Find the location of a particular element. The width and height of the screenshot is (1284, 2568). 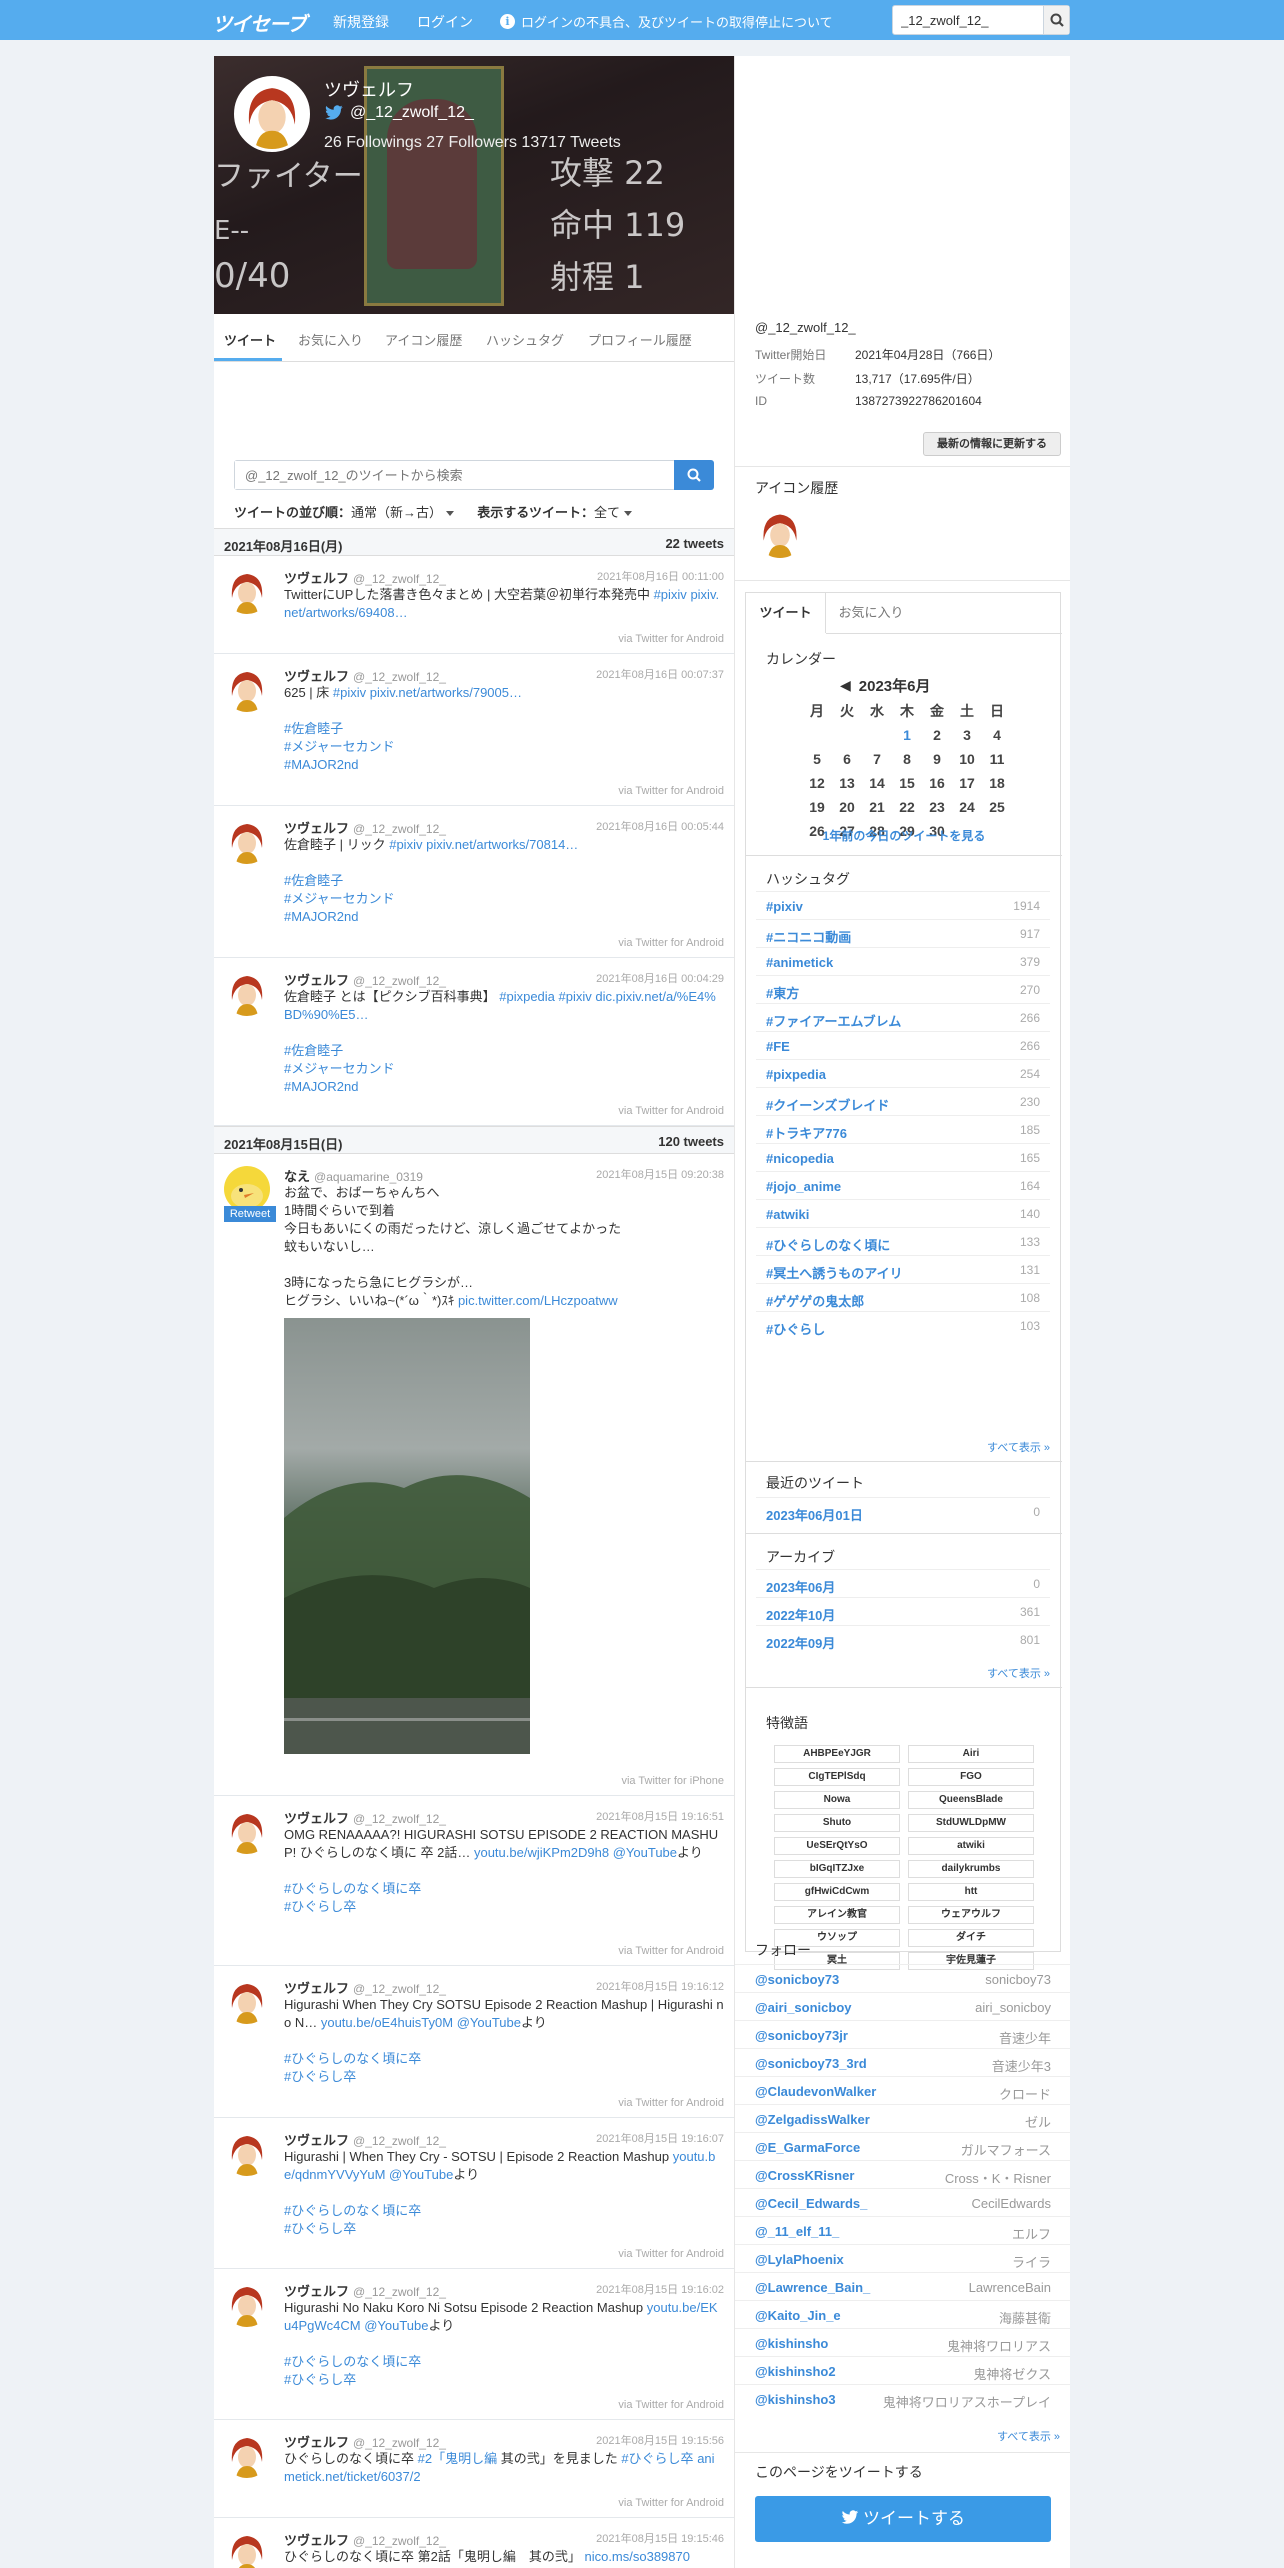

follow-row: @kishinsho3 鬼神将ワロリアスホープレイ is located at coordinates (902, 2398).